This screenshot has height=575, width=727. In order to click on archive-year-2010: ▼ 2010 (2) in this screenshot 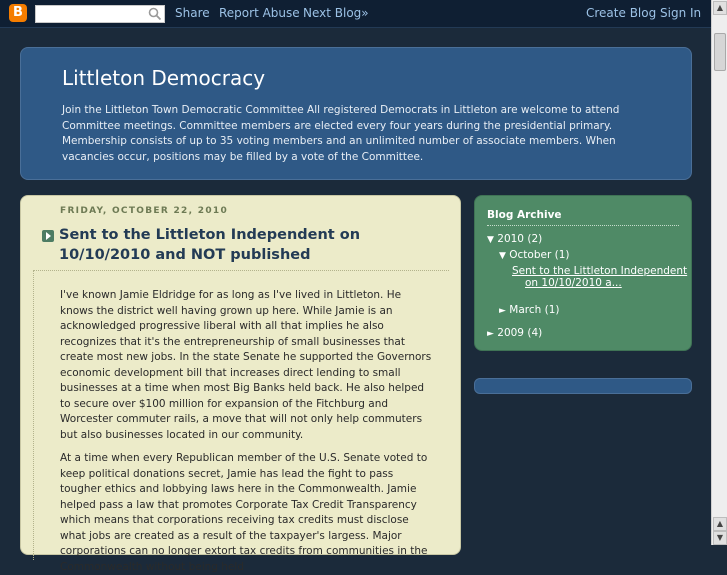, I will do `click(514, 239)`.